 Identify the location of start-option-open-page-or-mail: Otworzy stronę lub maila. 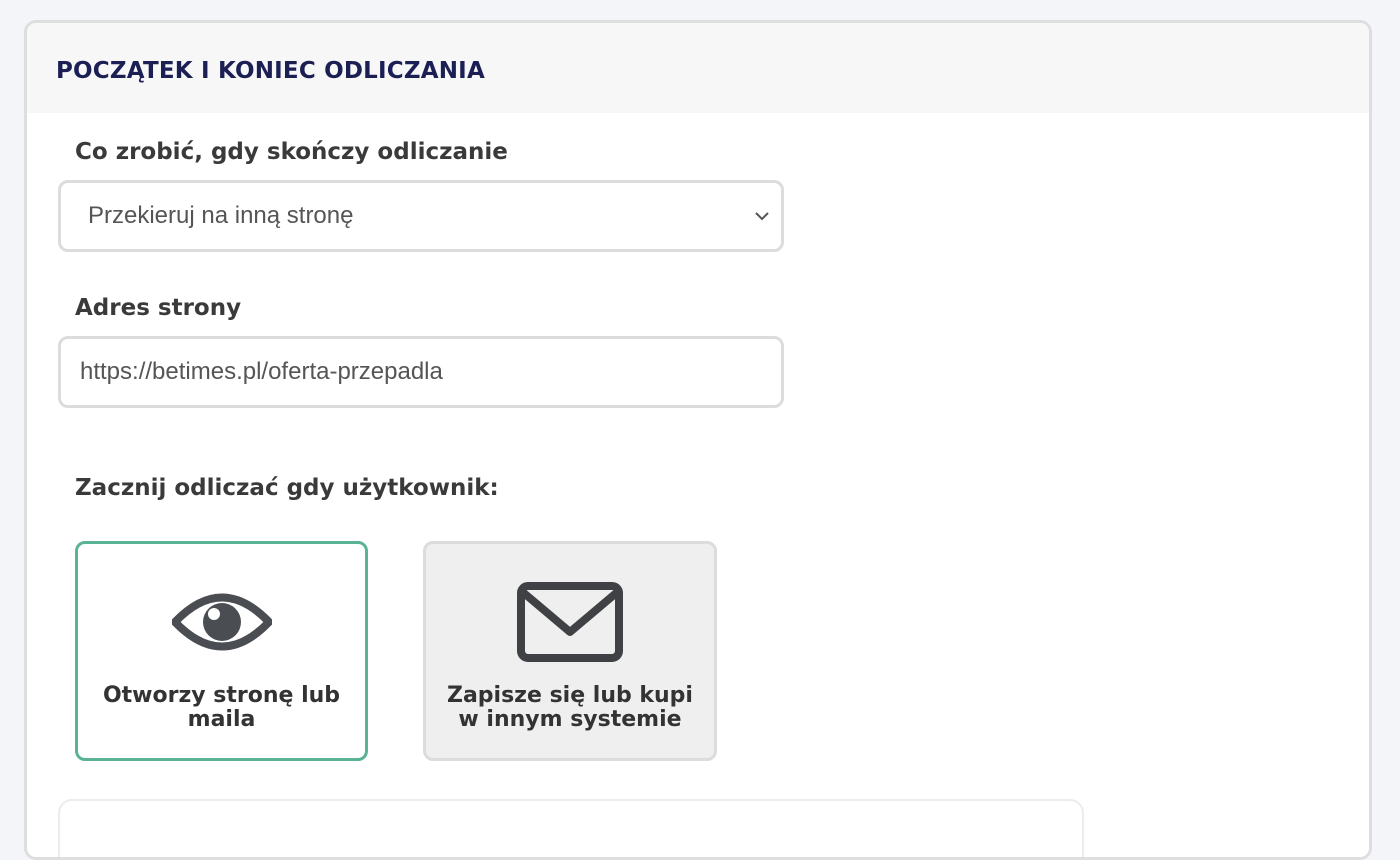
(221, 651).